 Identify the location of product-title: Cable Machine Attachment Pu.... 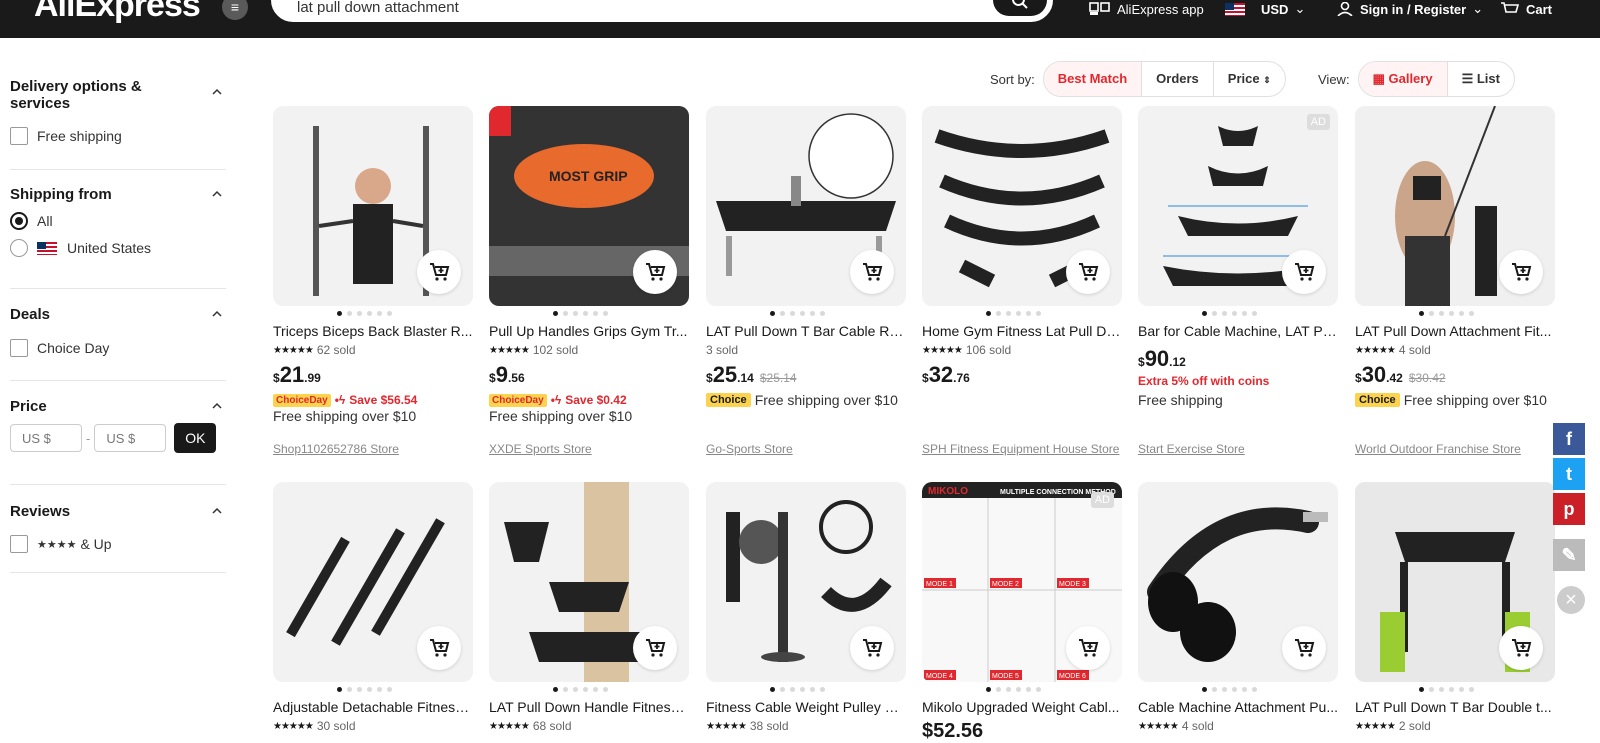
(1238, 707).